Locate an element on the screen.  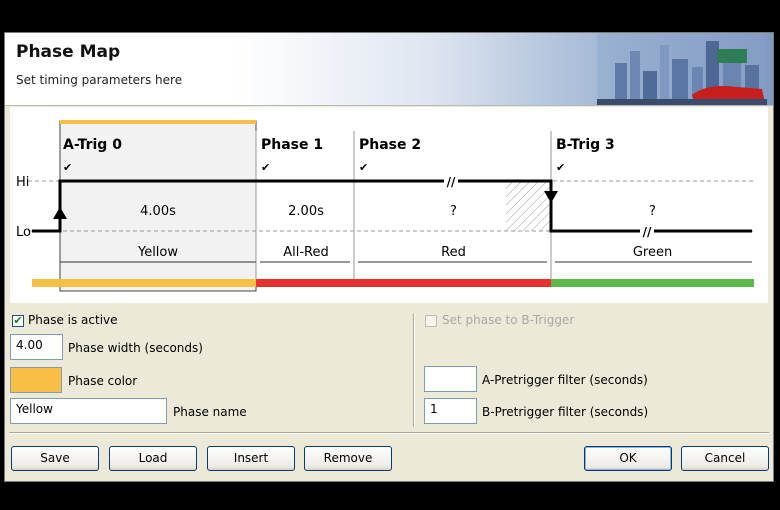
phase-active-checkbox: ✔ is located at coordinates (18, 321).